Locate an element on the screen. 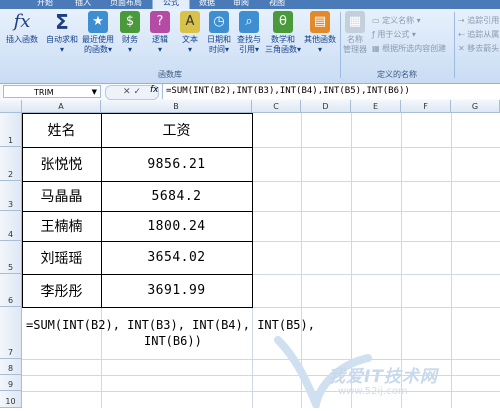 Image resolution: width=500 pixels, height=411 pixels. define-name-button: ▭ 定义名称 ▾ is located at coordinates (396, 20).